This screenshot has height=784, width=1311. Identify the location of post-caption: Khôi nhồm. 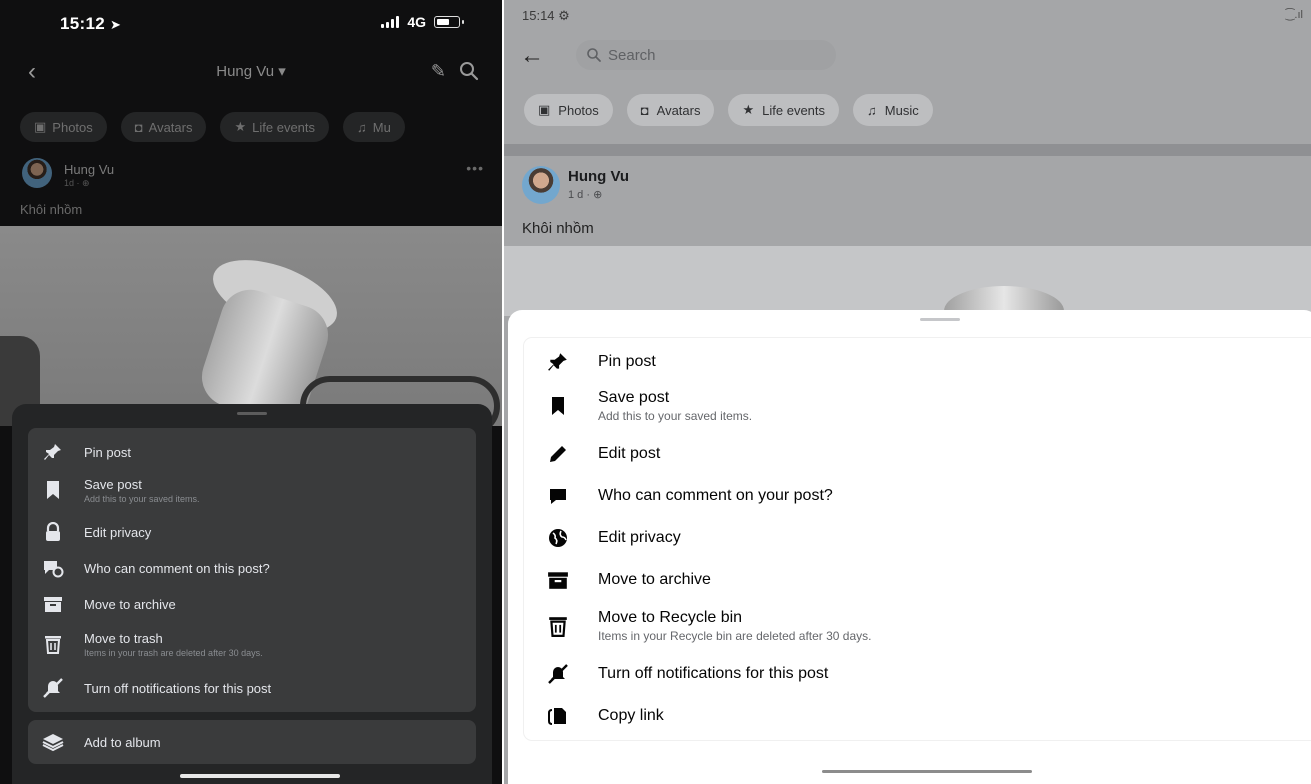
(51, 209).